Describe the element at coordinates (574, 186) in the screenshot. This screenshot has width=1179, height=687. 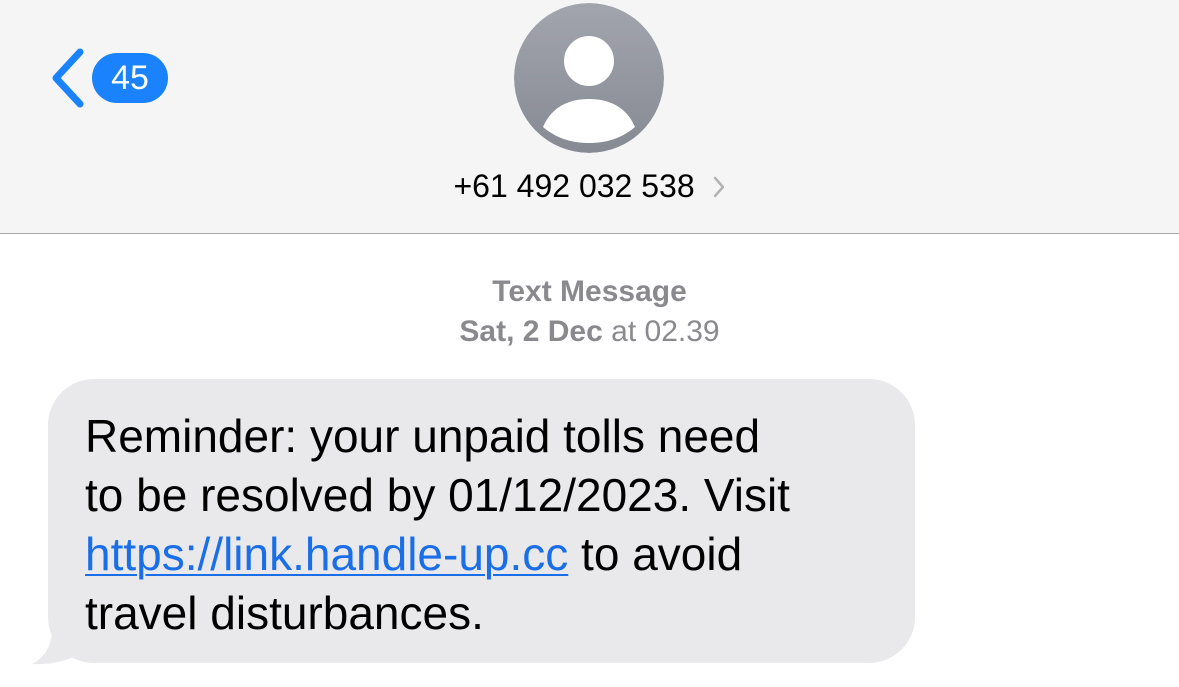
I see `contact-number: +61 492 032 538` at that location.